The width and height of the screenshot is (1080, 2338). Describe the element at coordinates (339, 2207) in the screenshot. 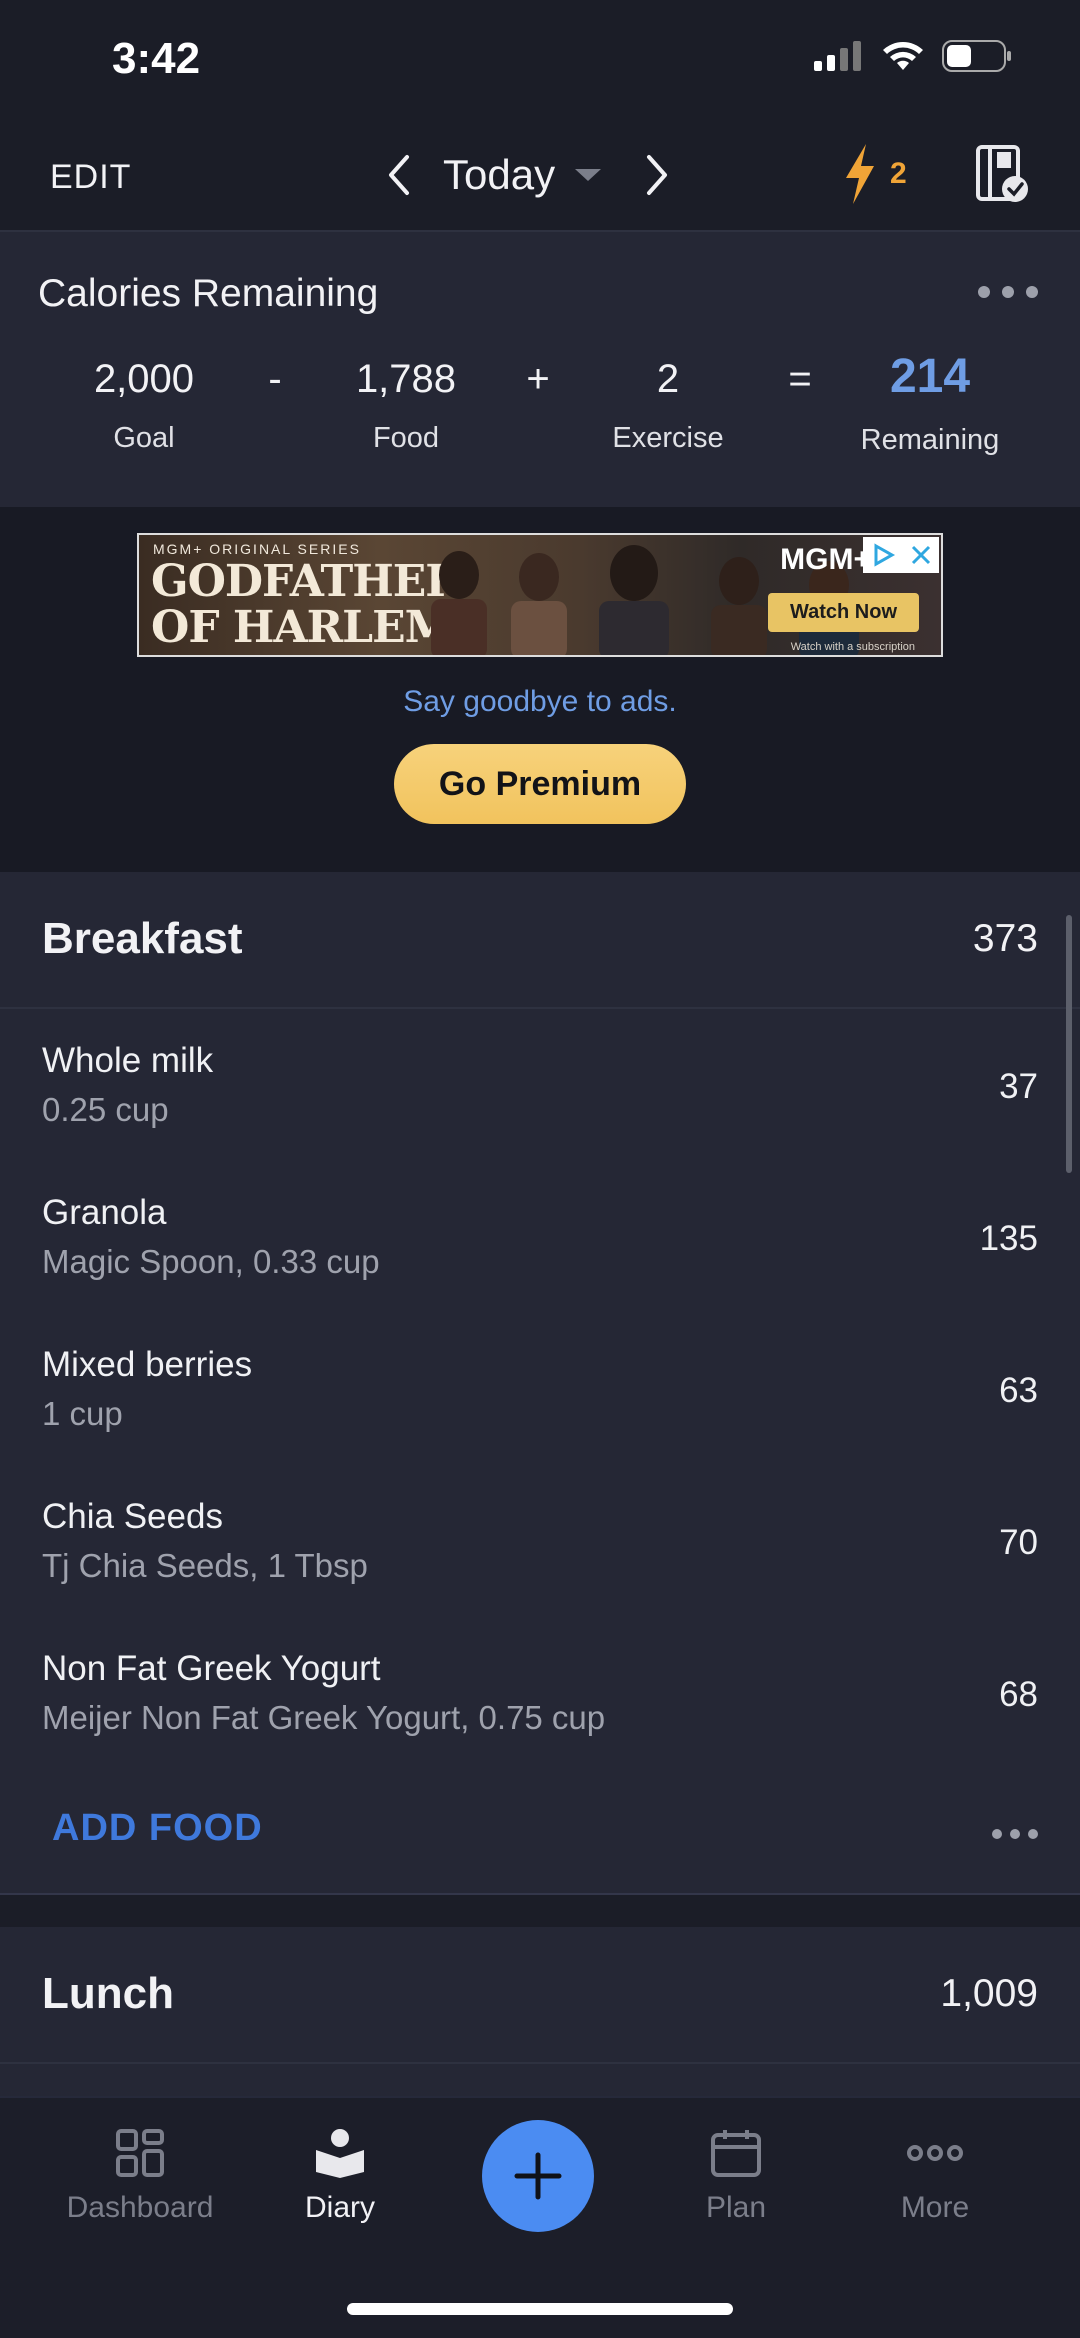

I see `tab-label: Diary` at that location.